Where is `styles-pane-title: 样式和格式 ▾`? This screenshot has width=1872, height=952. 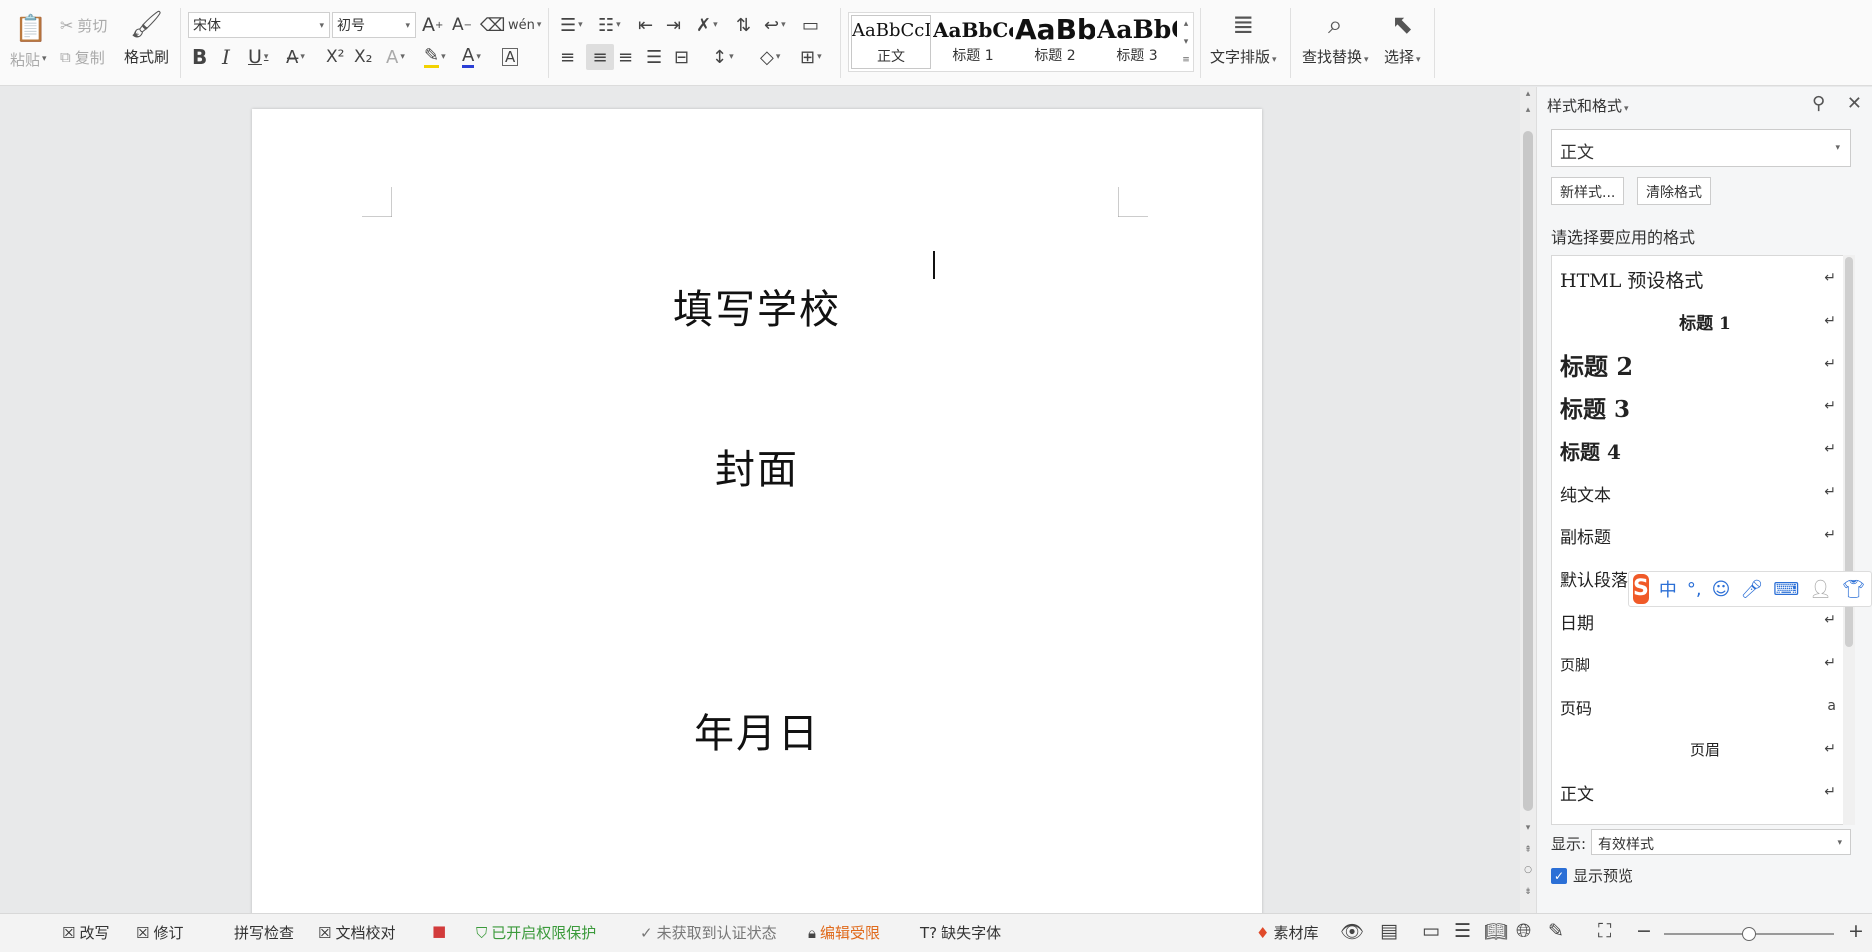 styles-pane-title: 样式和格式 ▾ is located at coordinates (1588, 105).